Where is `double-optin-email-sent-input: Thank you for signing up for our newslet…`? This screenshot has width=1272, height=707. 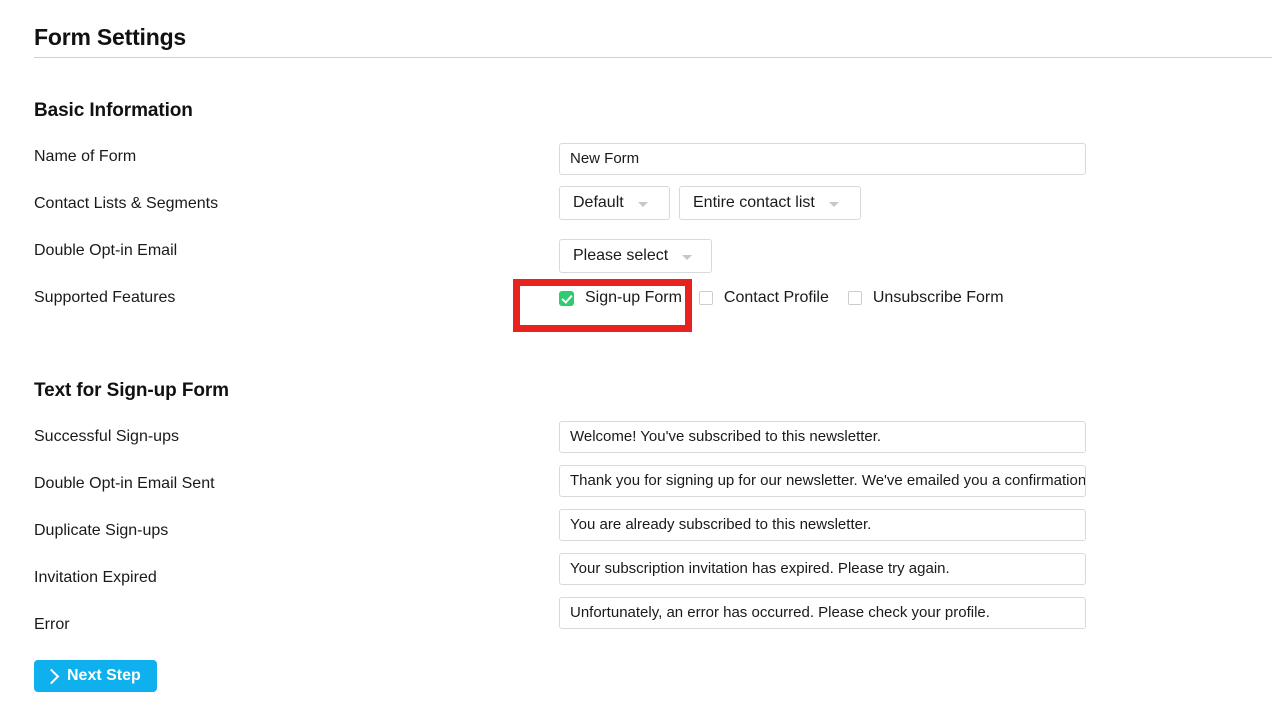
double-optin-email-sent-input: Thank you for signing up for our newslet… is located at coordinates (822, 481).